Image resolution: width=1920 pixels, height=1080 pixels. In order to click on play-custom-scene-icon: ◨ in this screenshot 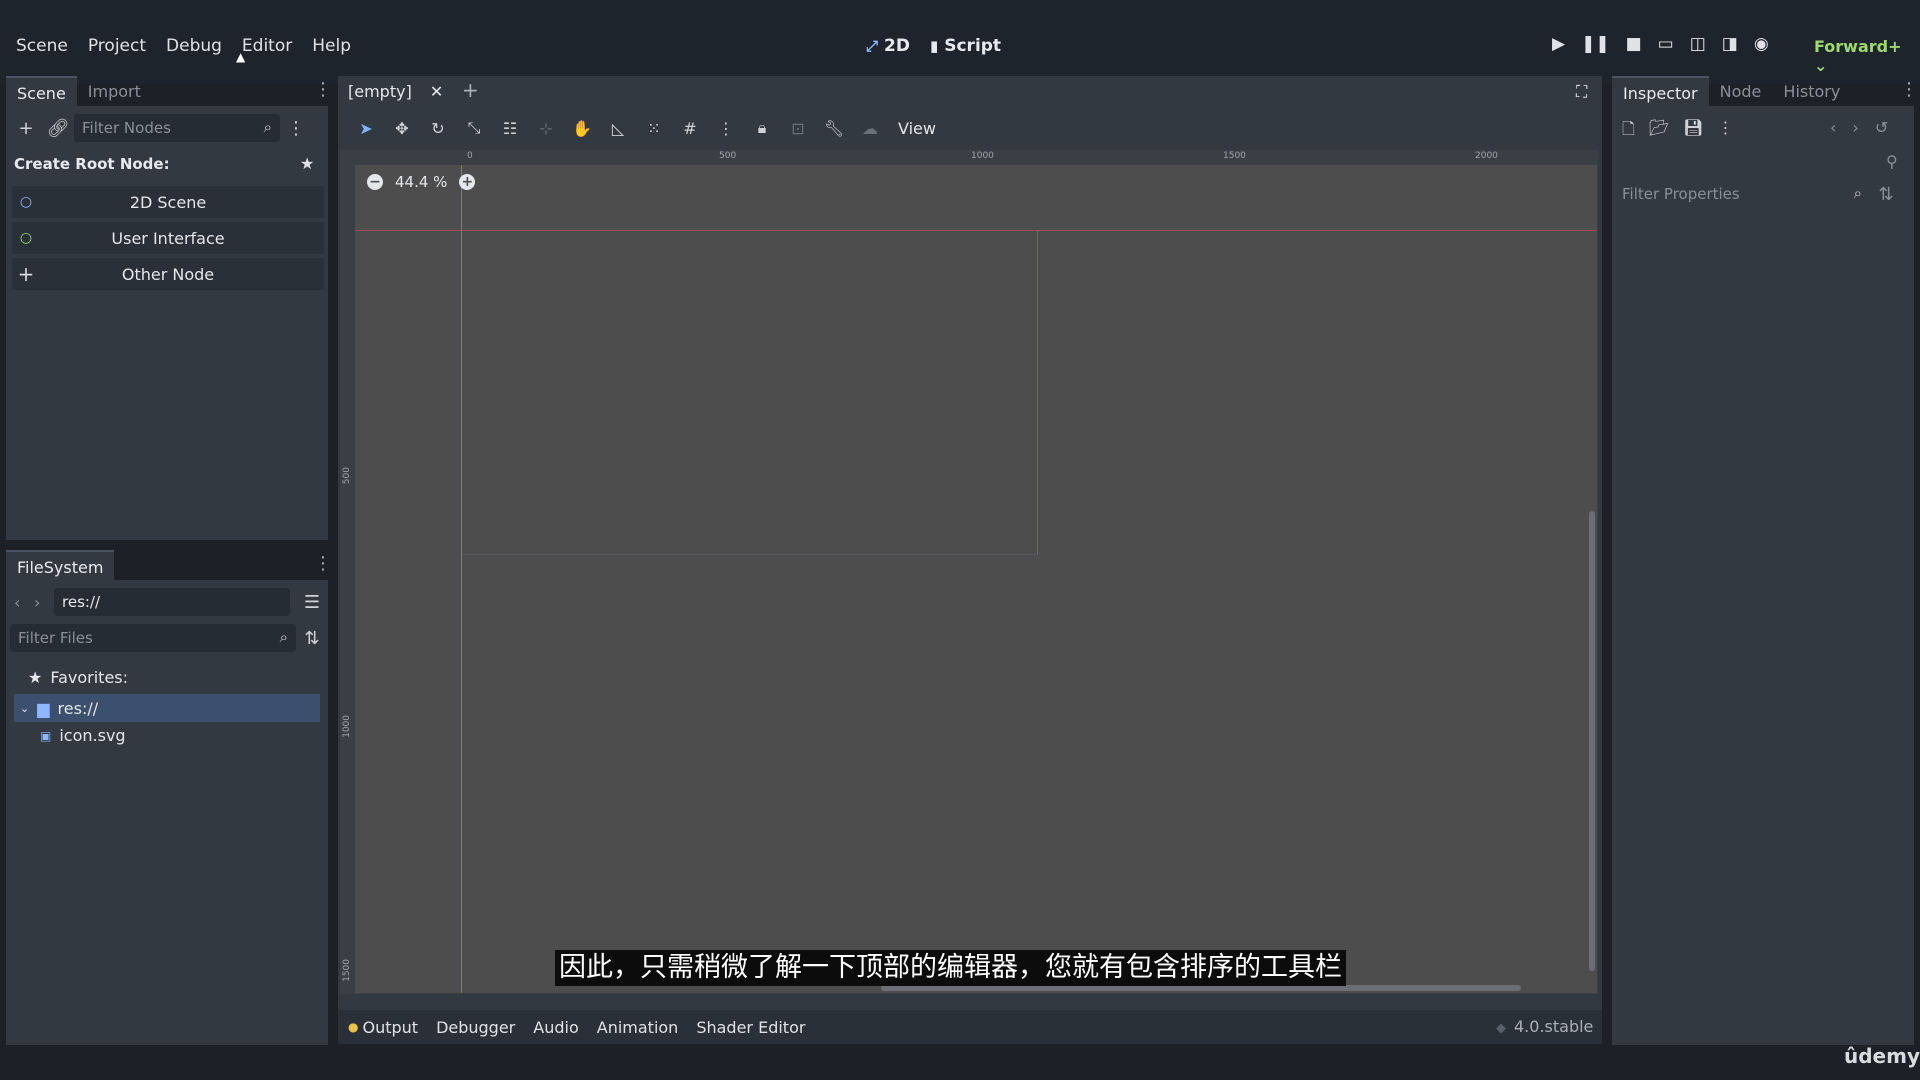, I will do `click(1730, 44)`.